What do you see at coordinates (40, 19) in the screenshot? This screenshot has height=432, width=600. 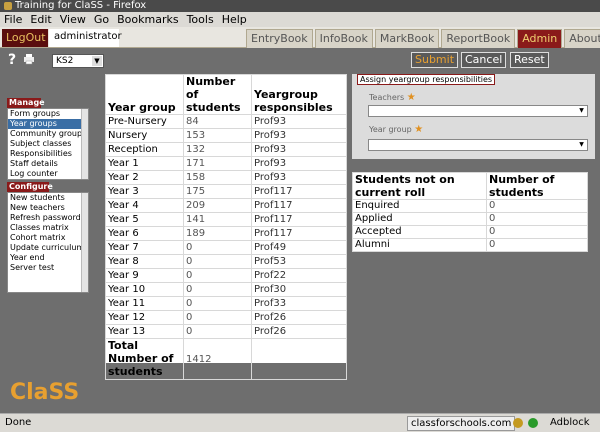 I see `menu-edit: Edit` at bounding box center [40, 19].